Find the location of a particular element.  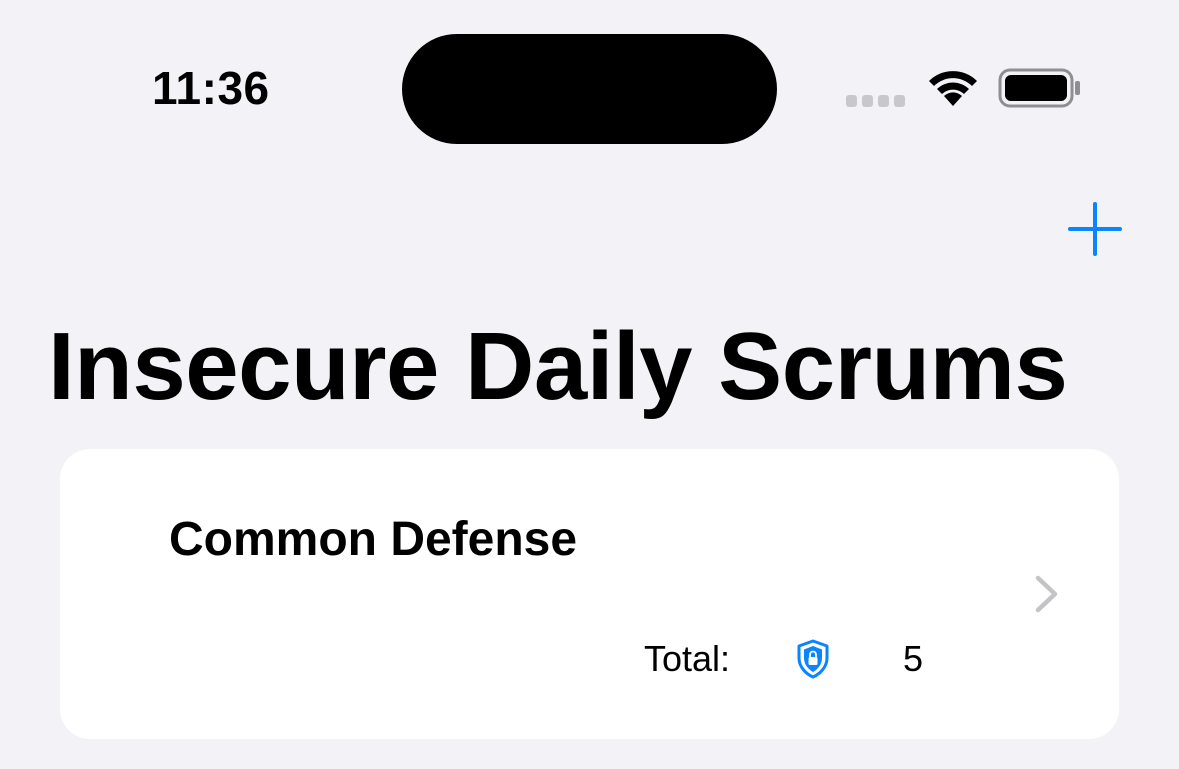

total-label: Total: is located at coordinates (687, 658).